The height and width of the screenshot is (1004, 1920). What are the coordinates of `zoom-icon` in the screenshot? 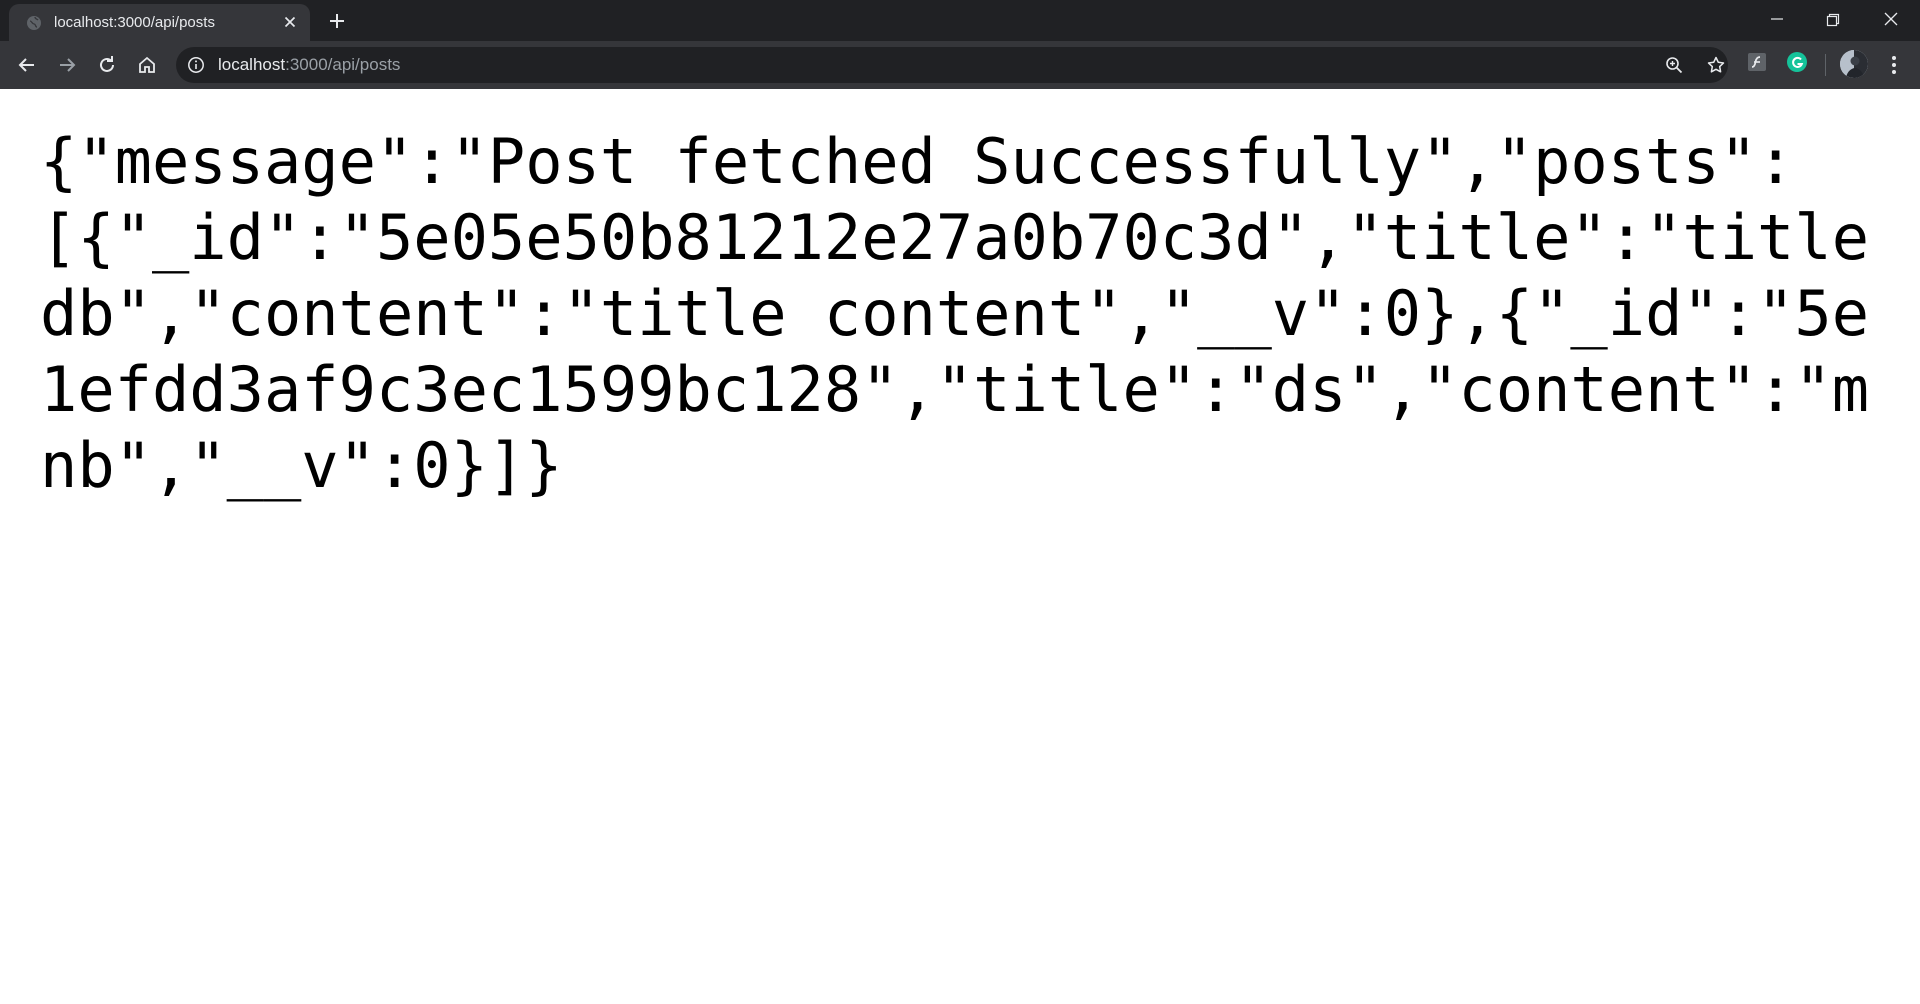 It's located at (1674, 65).